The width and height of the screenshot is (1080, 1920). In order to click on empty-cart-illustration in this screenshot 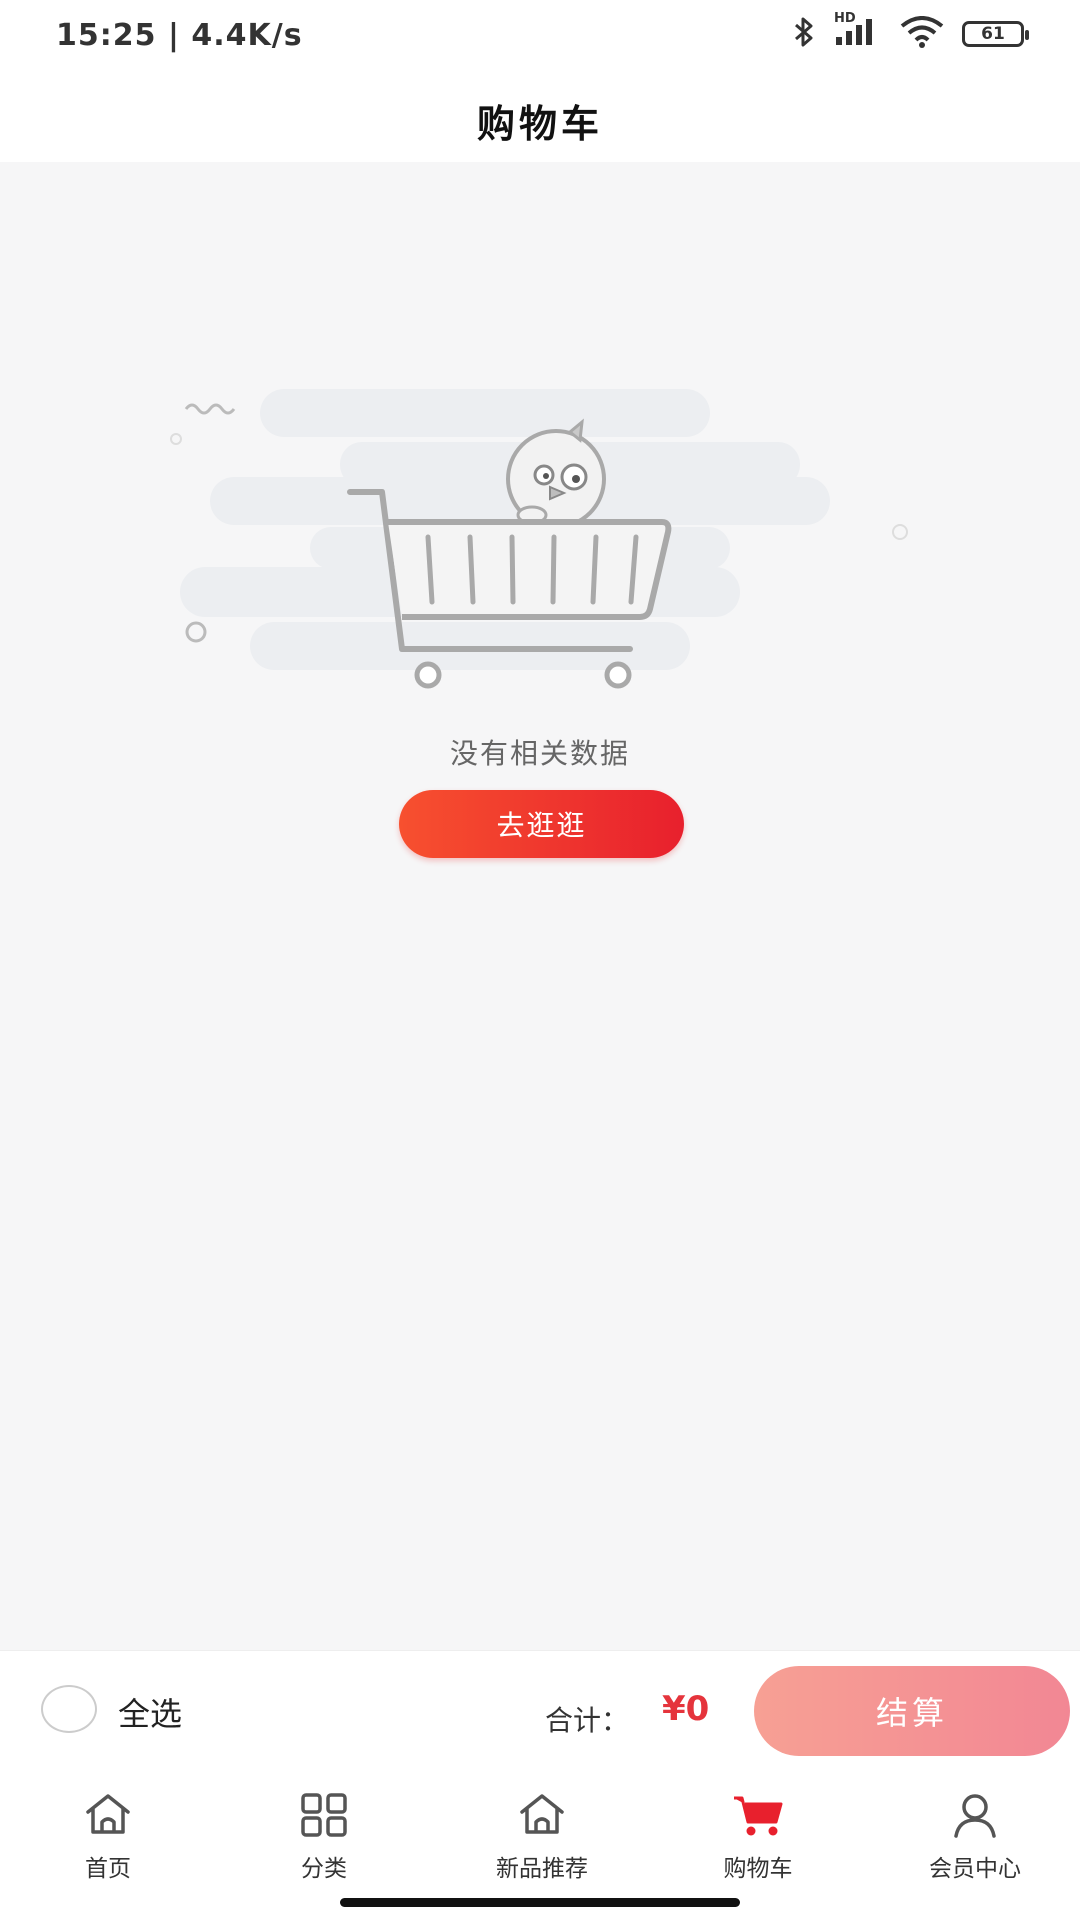, I will do `click(540, 544)`.